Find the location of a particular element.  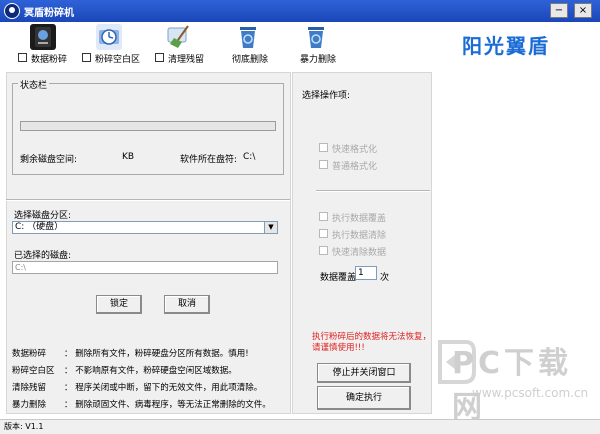

quick-format-checkbox is located at coordinates (323, 147).